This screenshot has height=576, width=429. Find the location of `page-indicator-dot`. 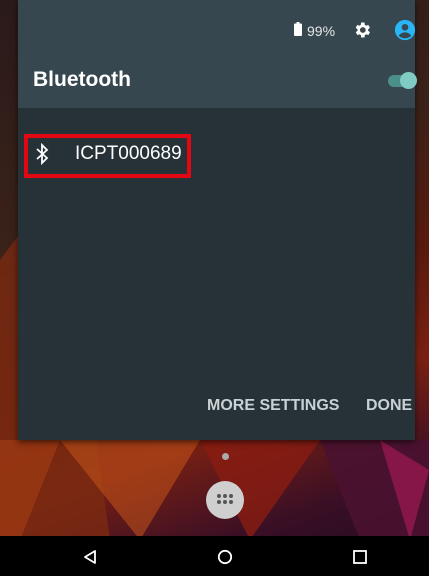

page-indicator-dot is located at coordinates (225, 456).